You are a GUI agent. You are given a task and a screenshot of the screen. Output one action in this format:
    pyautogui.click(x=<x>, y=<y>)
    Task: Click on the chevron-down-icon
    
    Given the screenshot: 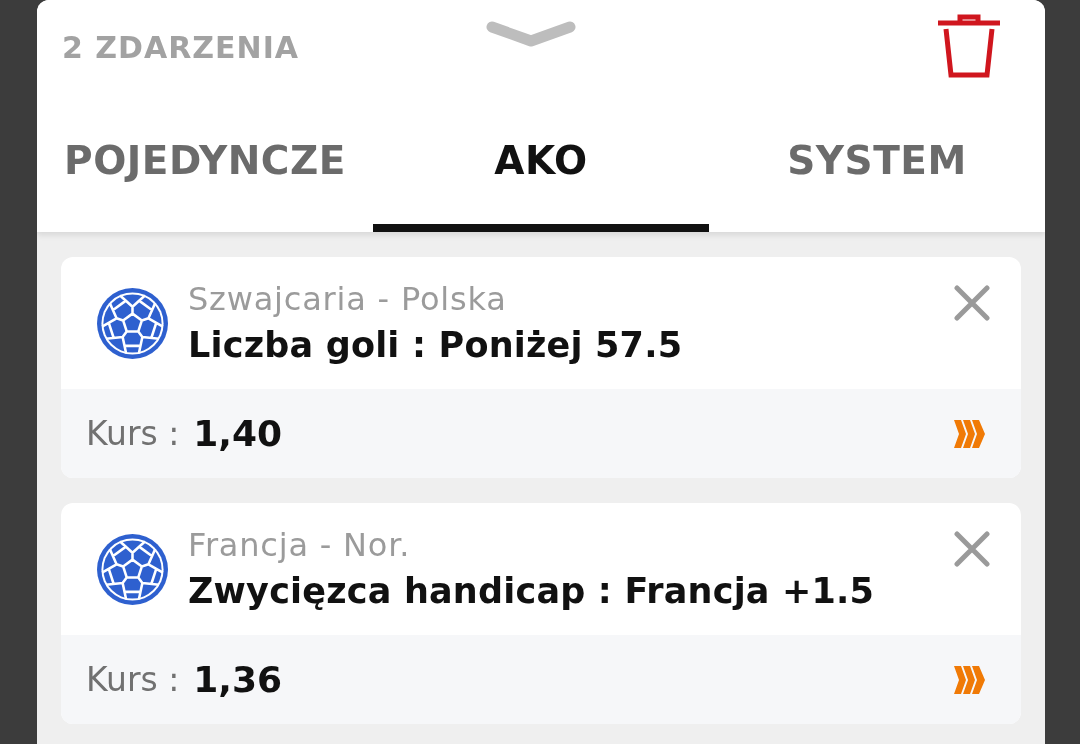 What is the action you would take?
    pyautogui.click(x=531, y=34)
    